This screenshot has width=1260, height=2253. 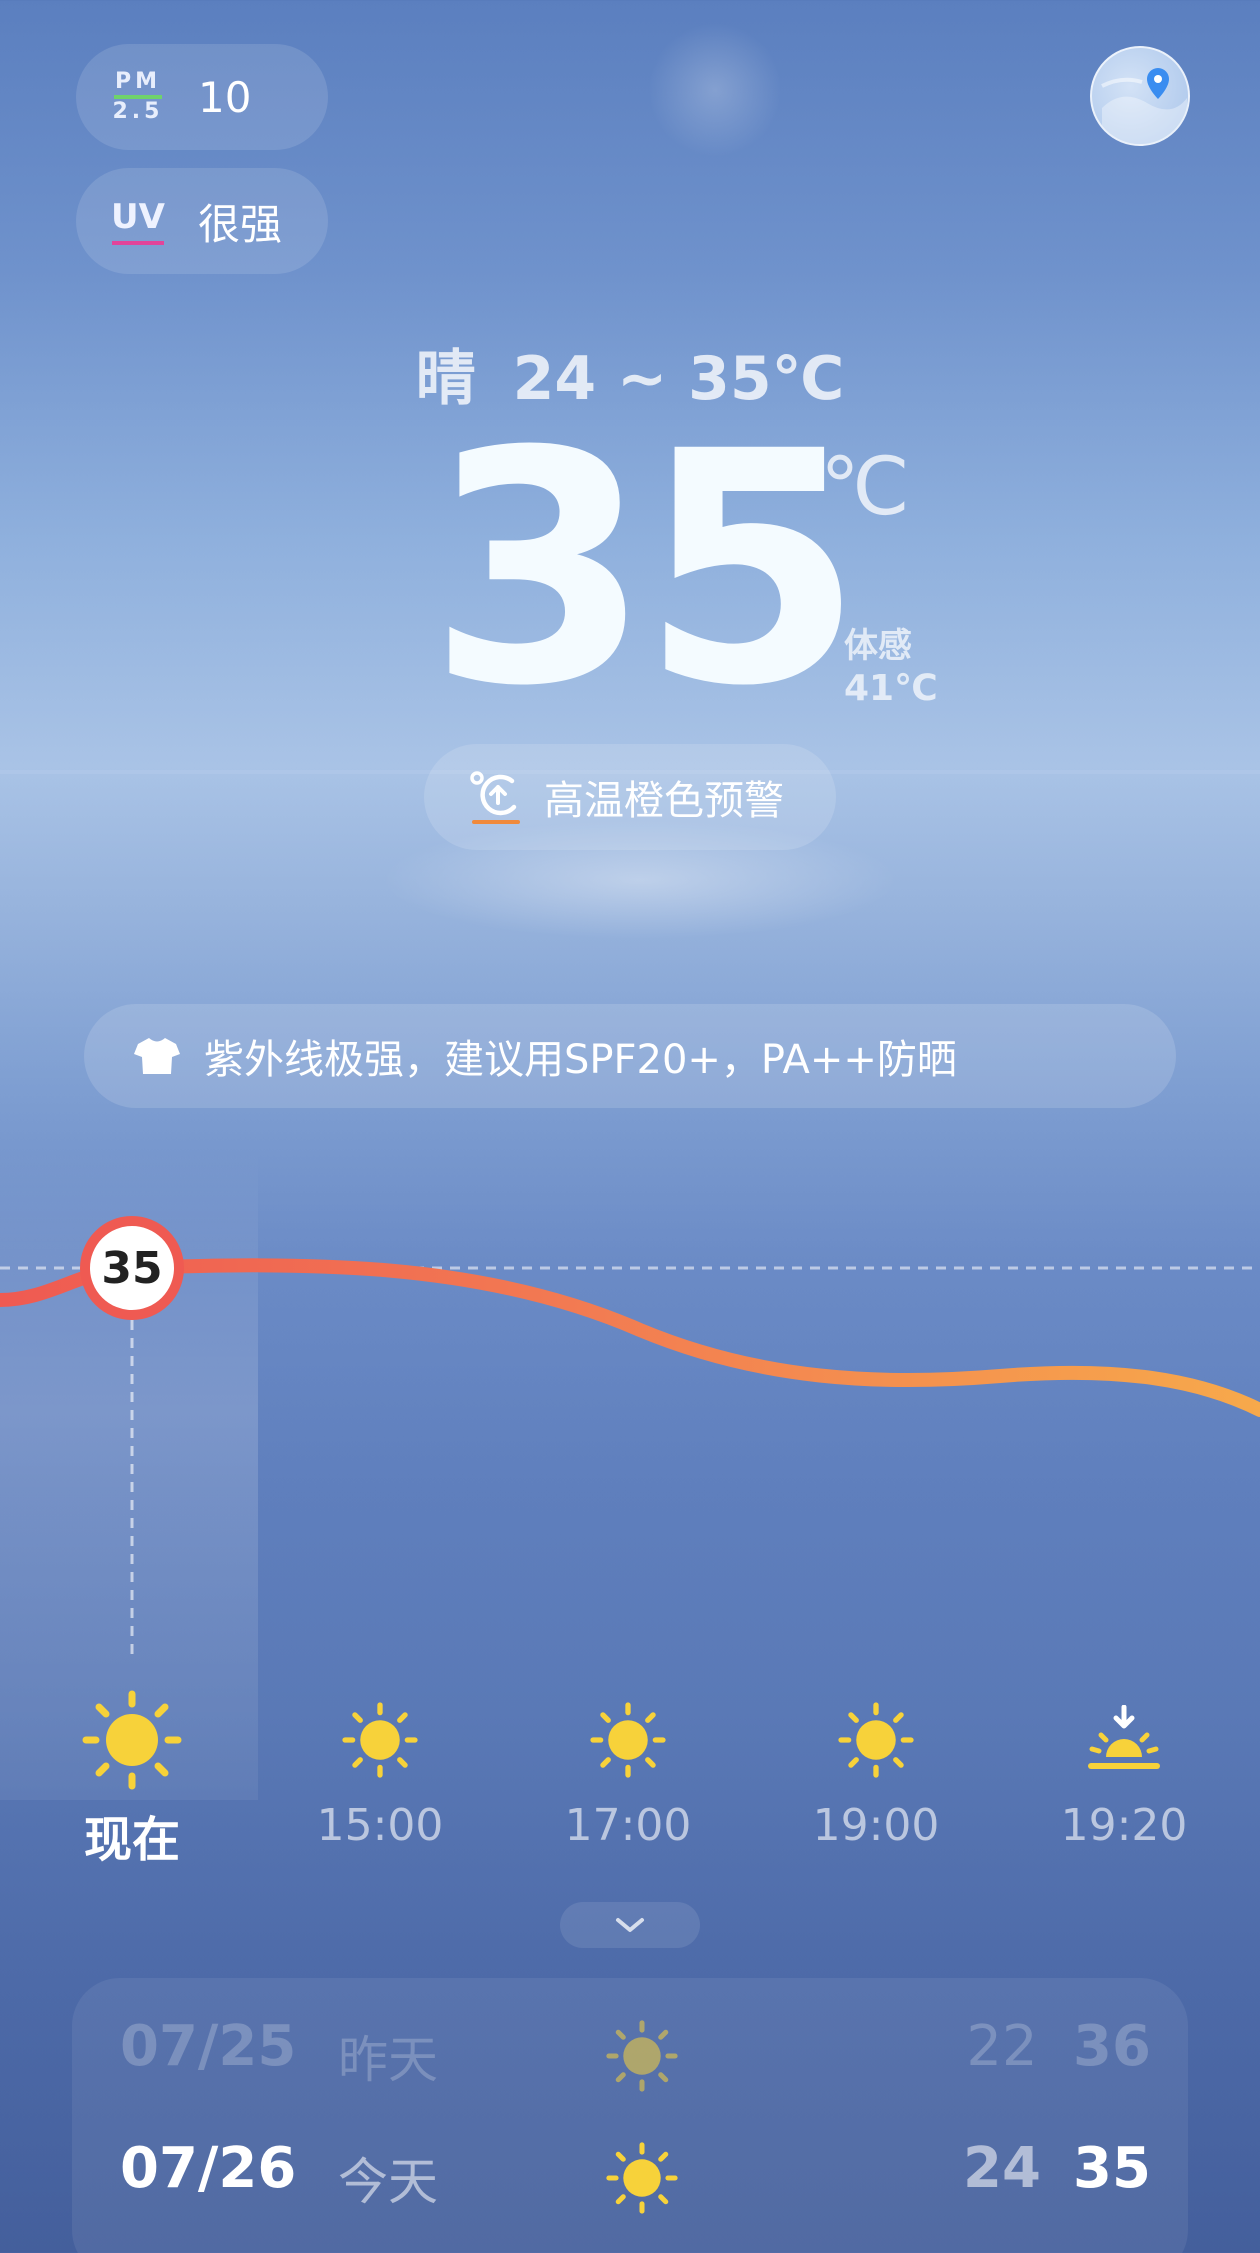 What do you see at coordinates (1144, 106) in the screenshot?
I see `location-pin-icon` at bounding box center [1144, 106].